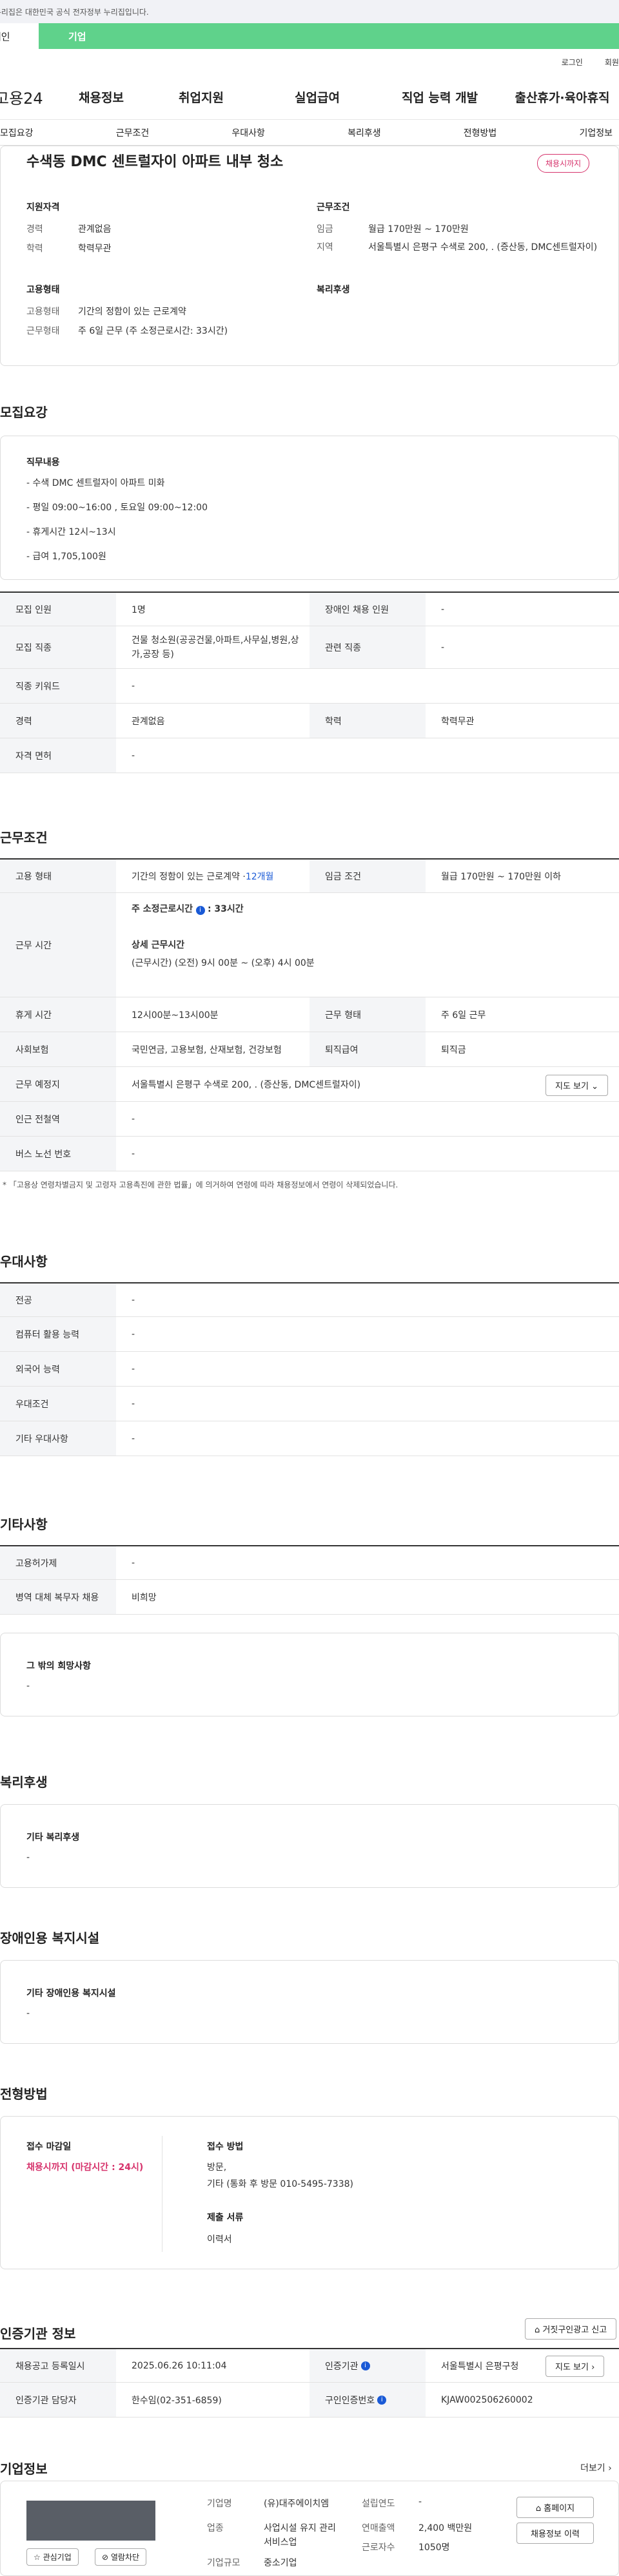 This screenshot has width=619, height=2576. I want to click on tab-company: 기업정보, so click(596, 133).